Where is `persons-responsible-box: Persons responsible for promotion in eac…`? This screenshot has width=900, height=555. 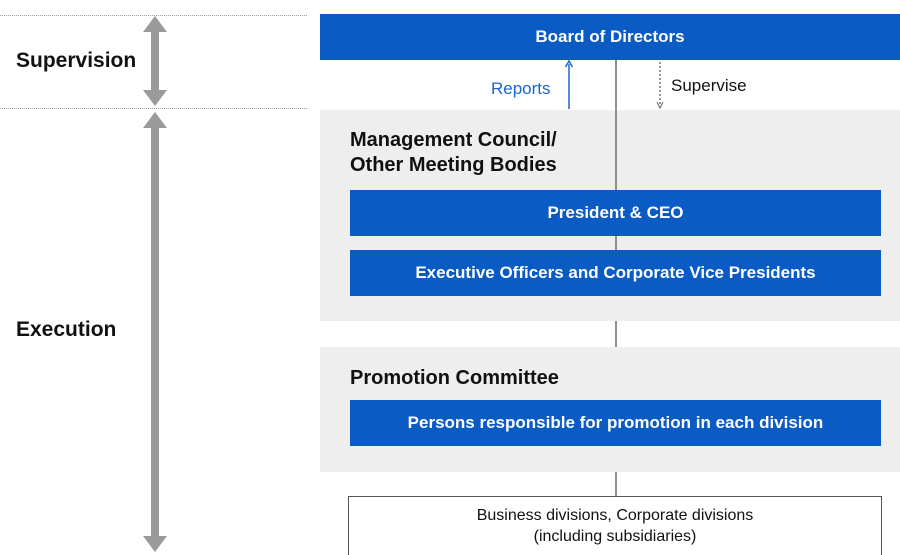
persons-responsible-box: Persons responsible for promotion in eac… is located at coordinates (615, 423).